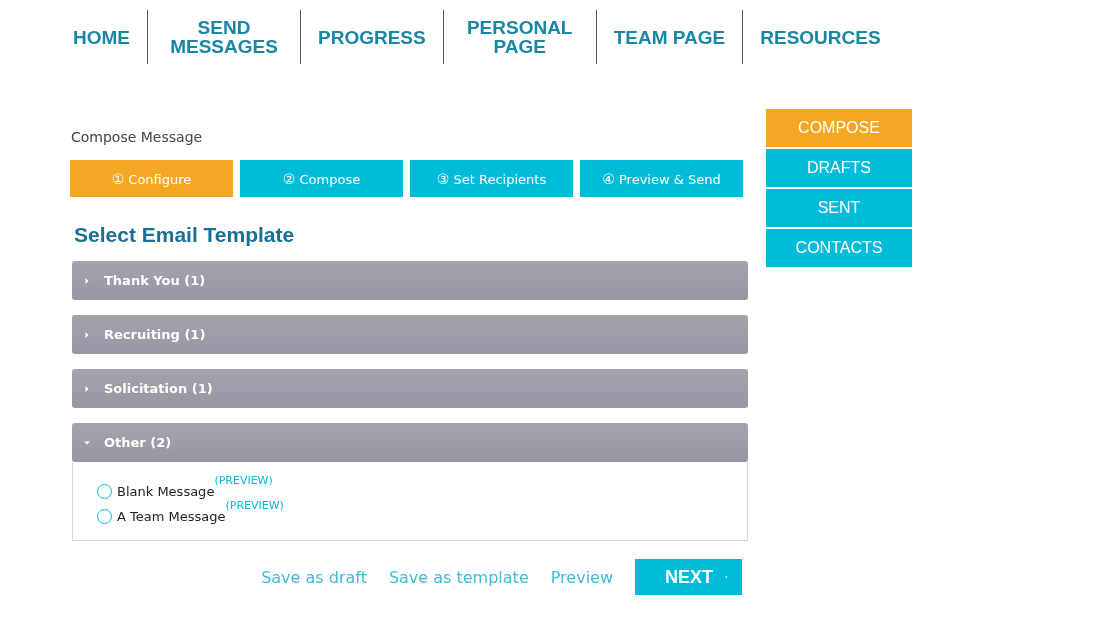 The width and height of the screenshot is (1093, 643). I want to click on nav-link: SEND MESSAGES, so click(224, 37).